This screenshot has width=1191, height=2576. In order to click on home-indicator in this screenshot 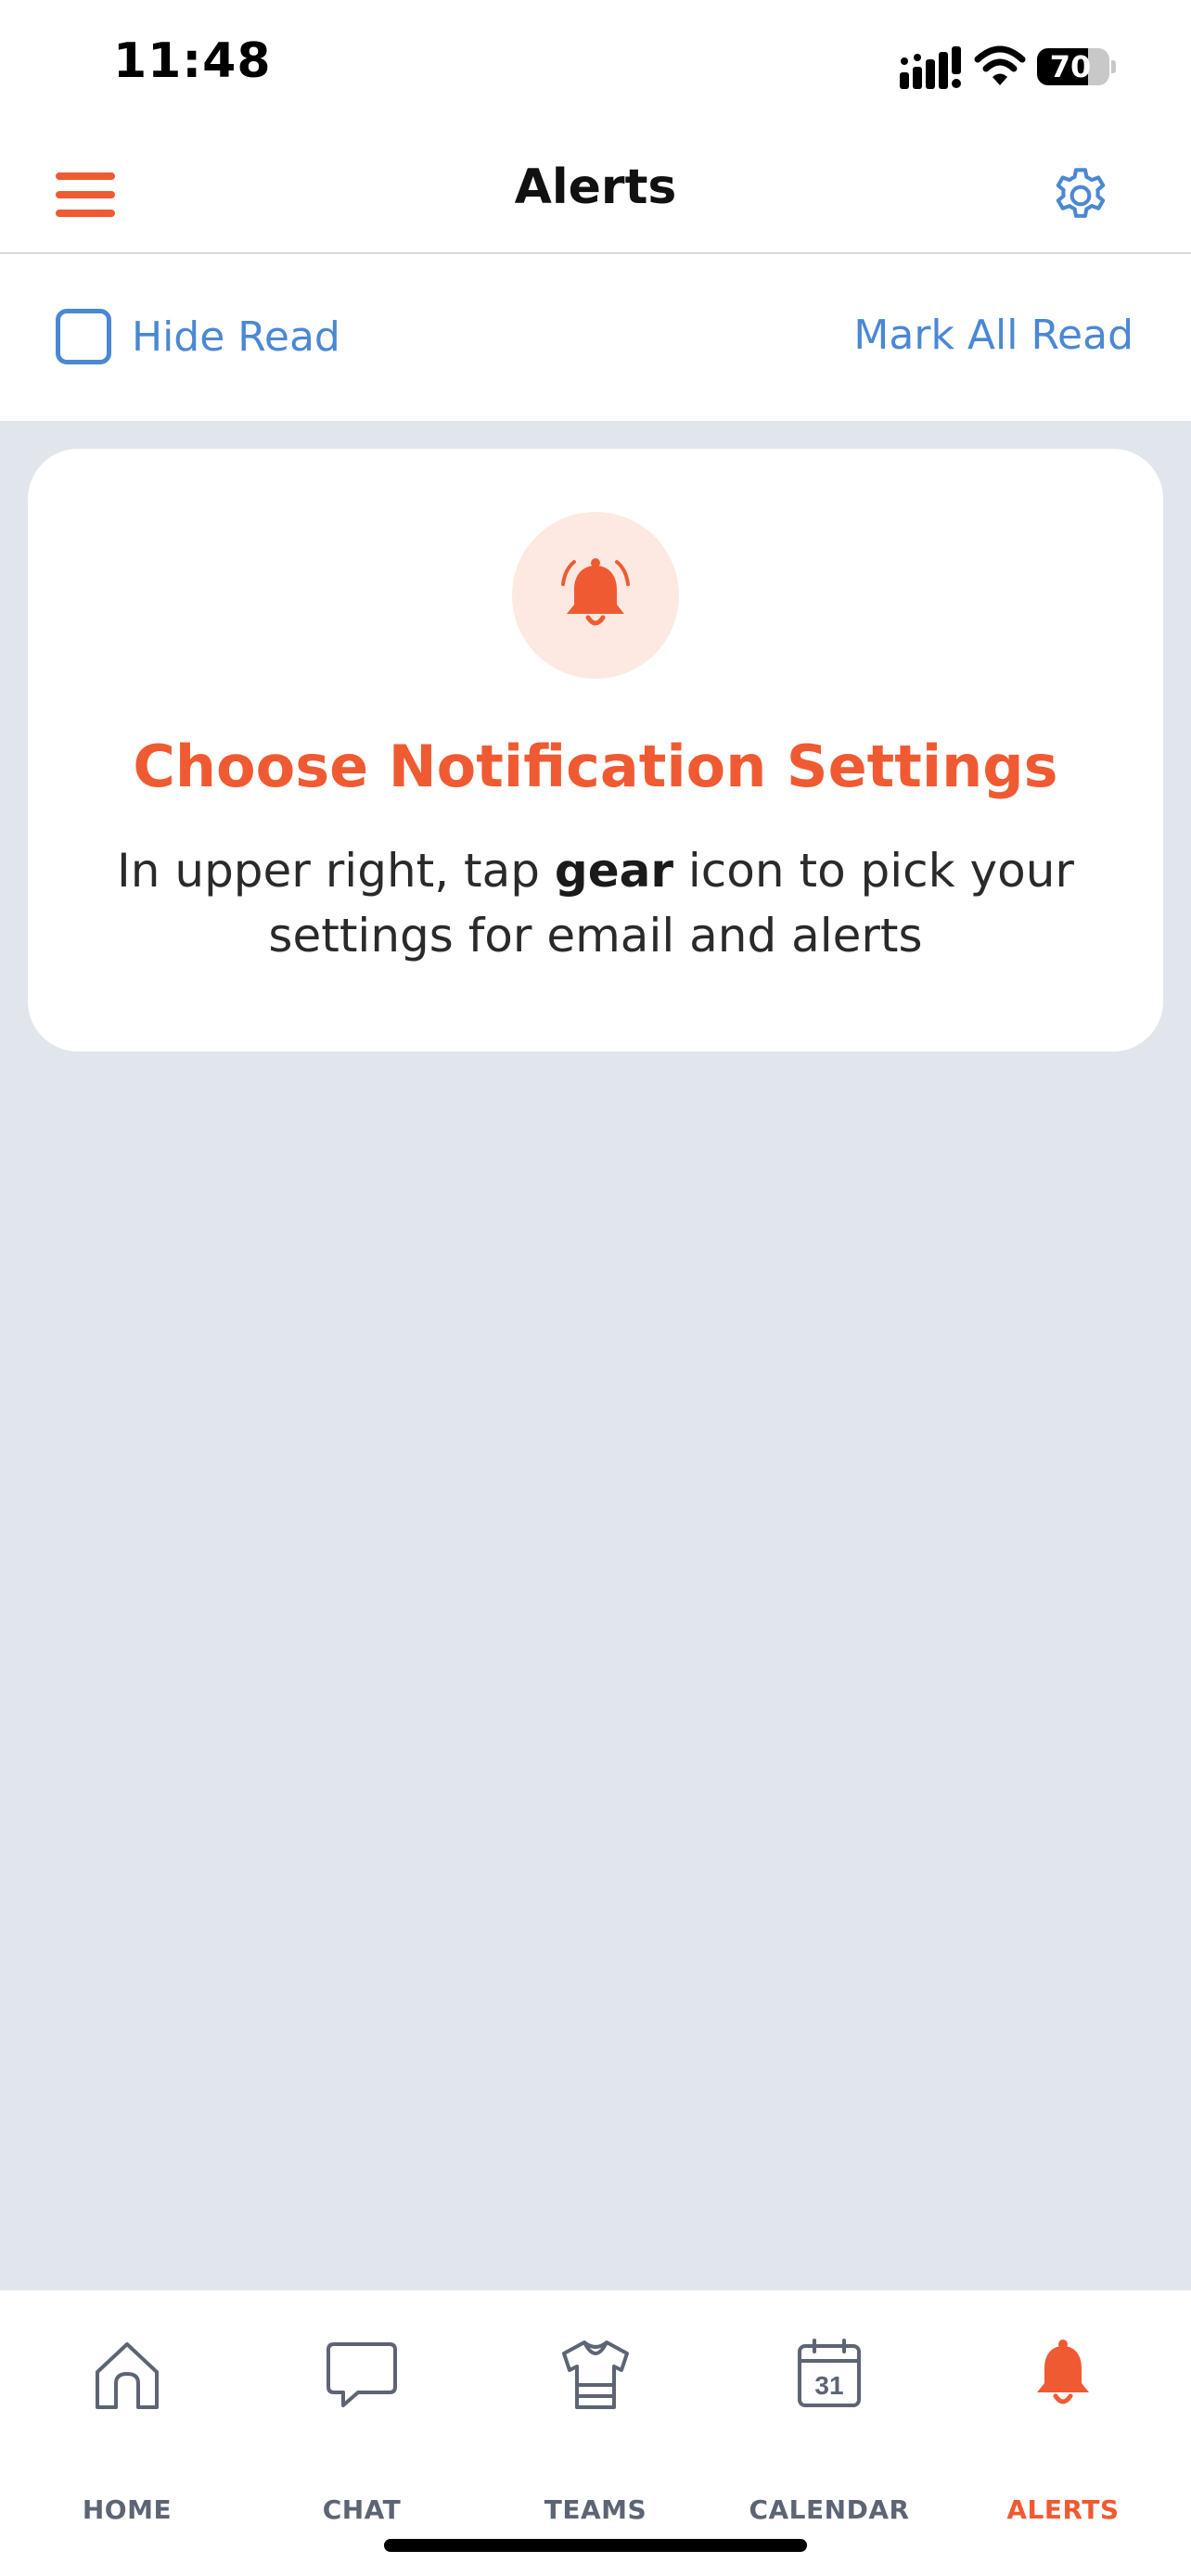, I will do `click(595, 2545)`.